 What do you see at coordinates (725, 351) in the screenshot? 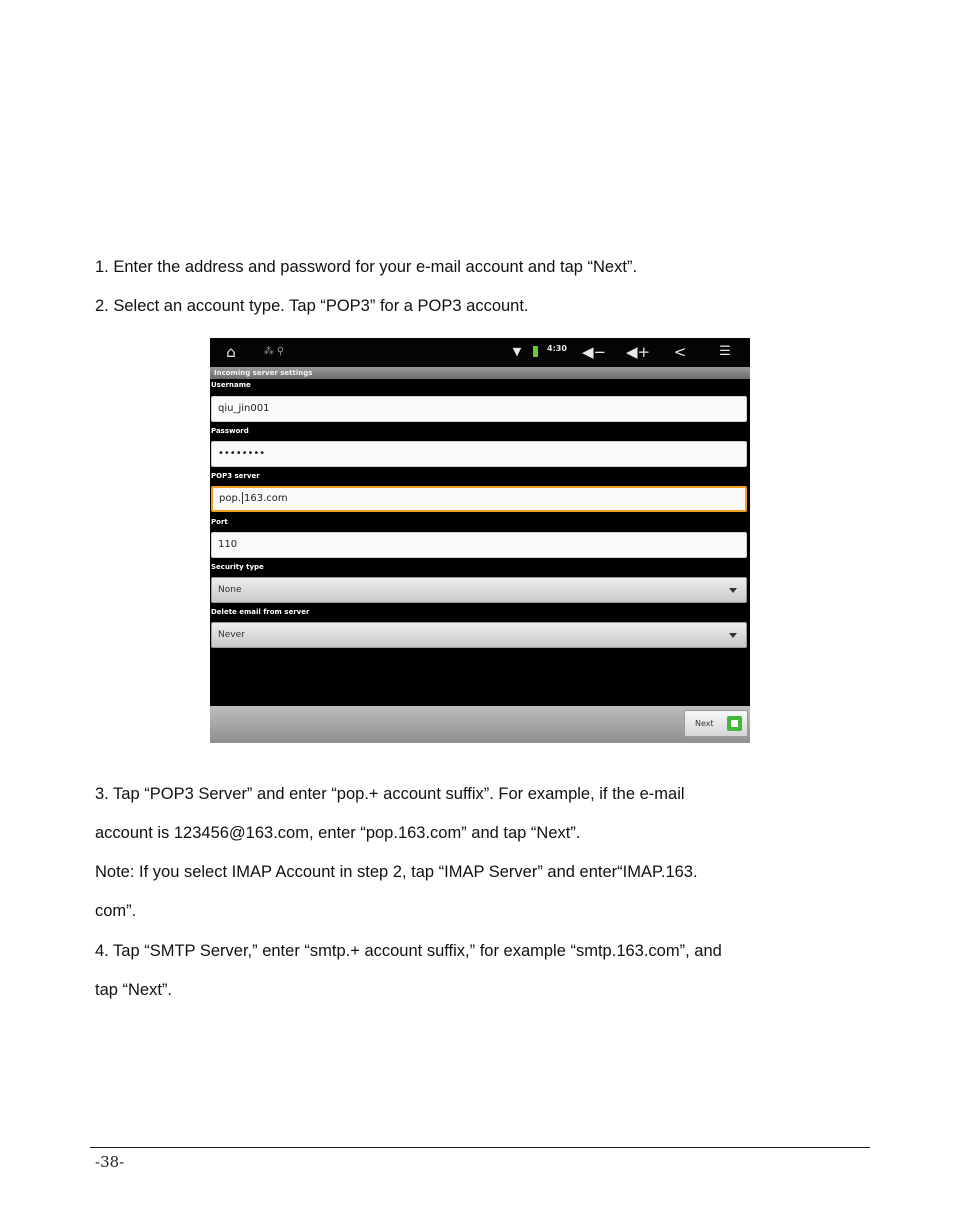
I see `menu-icon: ☰` at bounding box center [725, 351].